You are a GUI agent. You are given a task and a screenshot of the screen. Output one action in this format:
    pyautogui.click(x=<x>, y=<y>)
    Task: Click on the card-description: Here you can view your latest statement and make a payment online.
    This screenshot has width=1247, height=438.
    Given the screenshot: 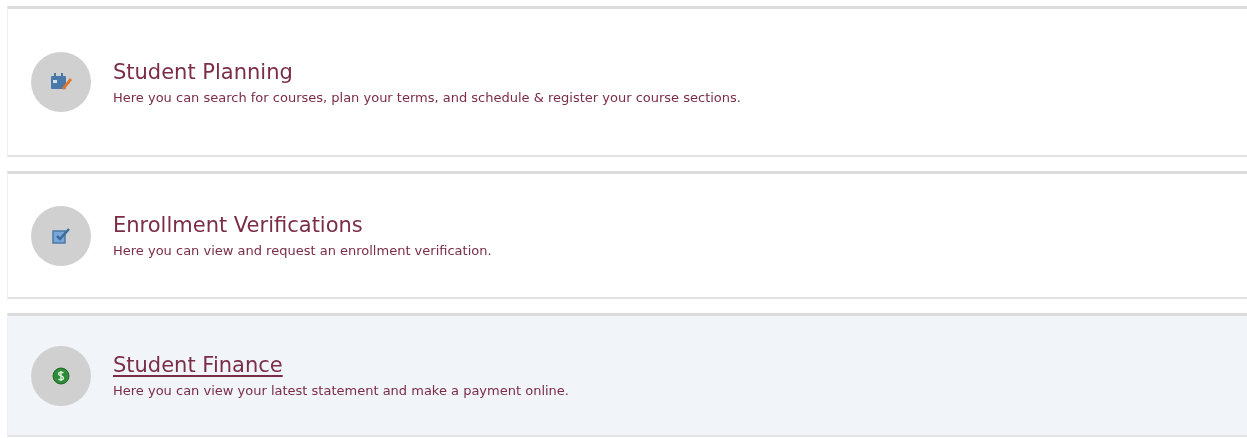 What is the action you would take?
    pyautogui.click(x=341, y=390)
    